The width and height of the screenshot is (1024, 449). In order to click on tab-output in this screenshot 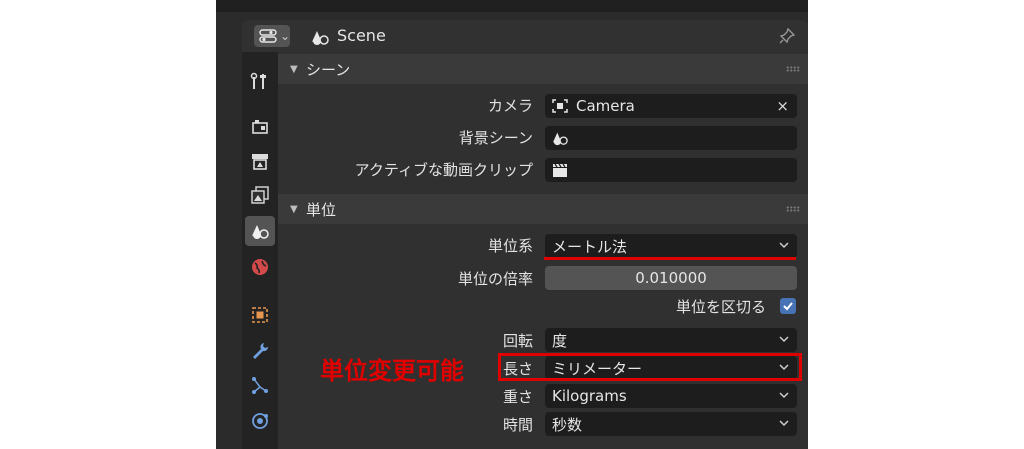, I will do `click(260, 161)`.